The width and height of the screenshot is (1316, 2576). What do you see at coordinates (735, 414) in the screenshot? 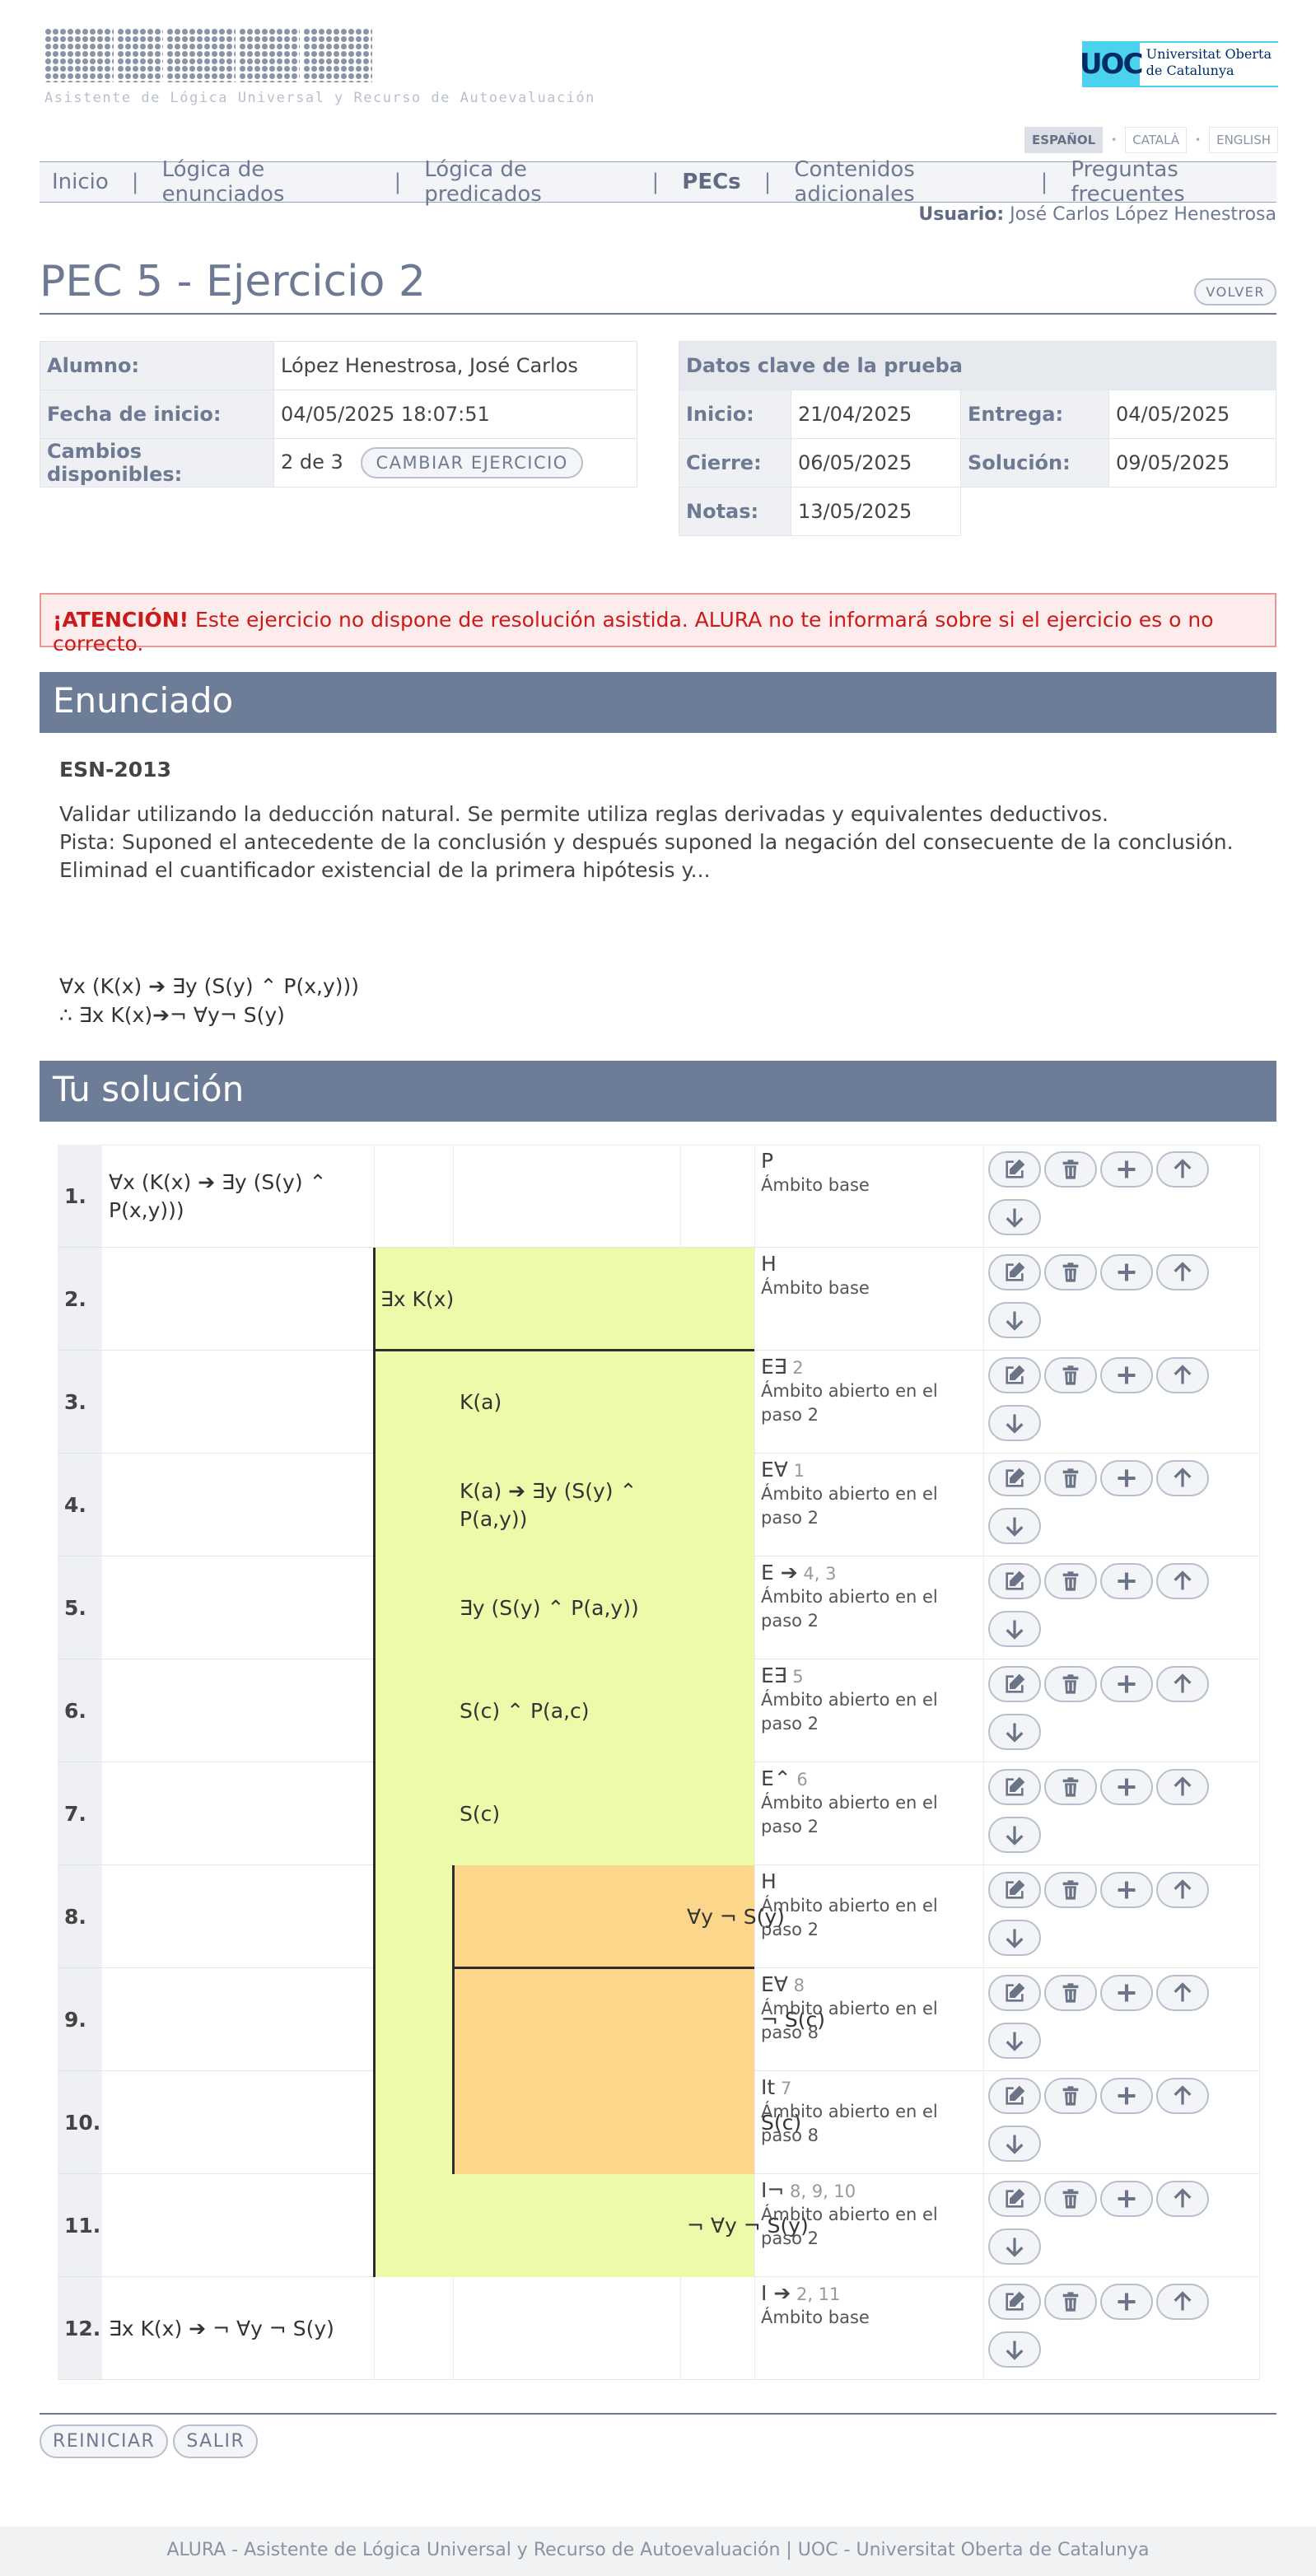
I see `inicio-label: Inicio:` at bounding box center [735, 414].